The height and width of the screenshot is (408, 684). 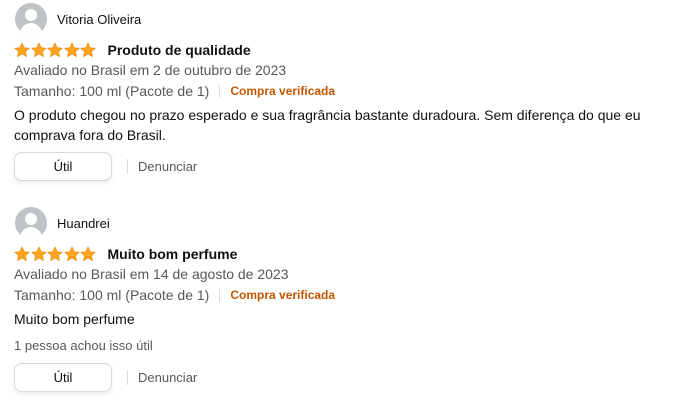 What do you see at coordinates (99, 19) in the screenshot?
I see `reviewer-name: Vitoria Oliveira` at bounding box center [99, 19].